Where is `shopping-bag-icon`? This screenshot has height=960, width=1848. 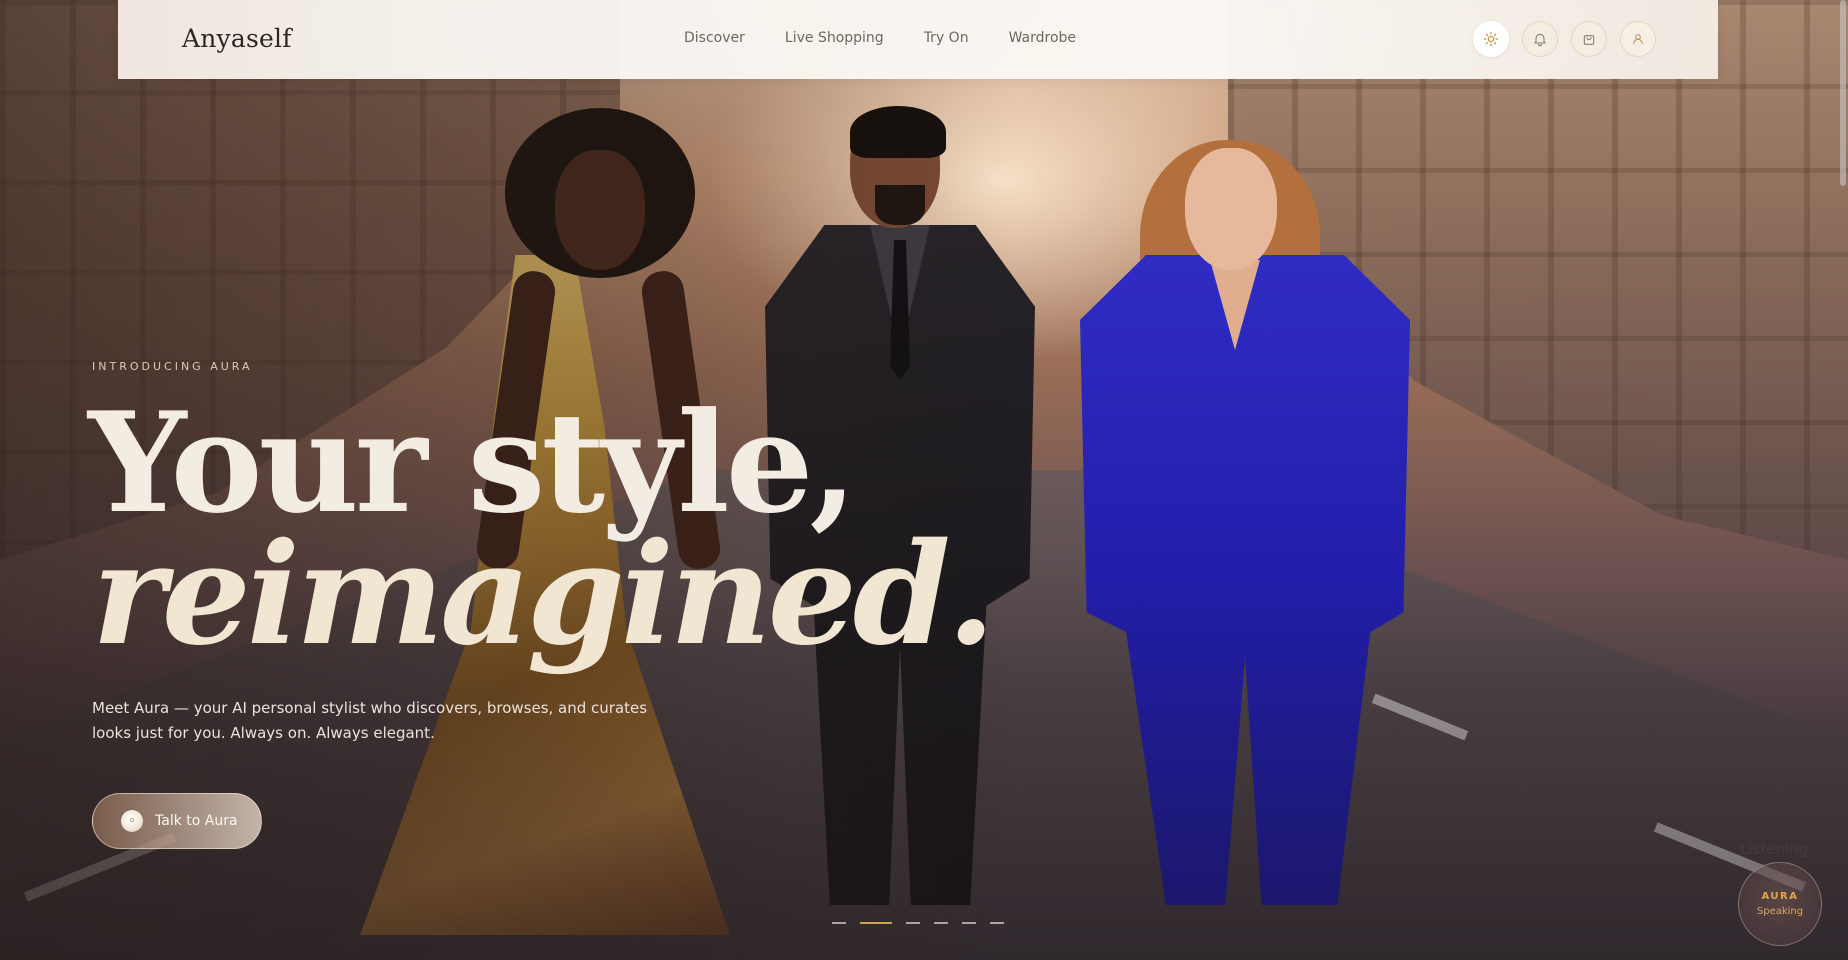 shopping-bag-icon is located at coordinates (1589, 40).